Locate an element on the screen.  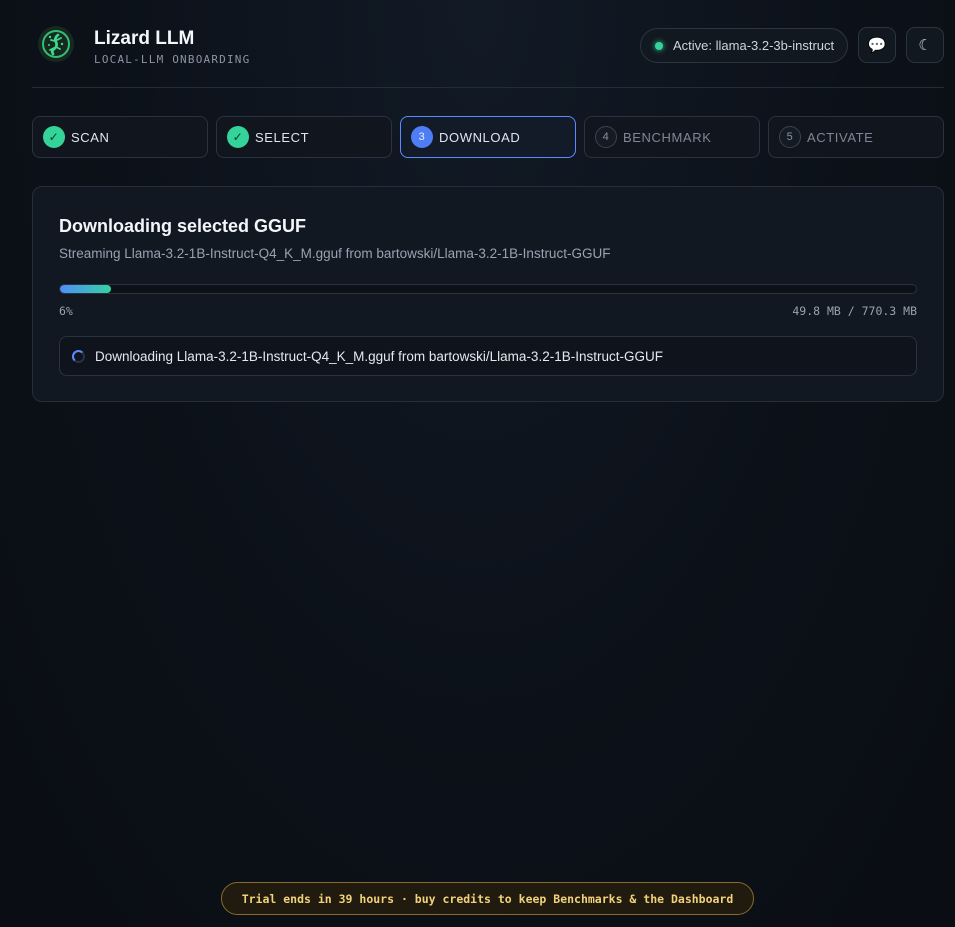
step-activate: 5 ACTIVATE is located at coordinates (856, 137).